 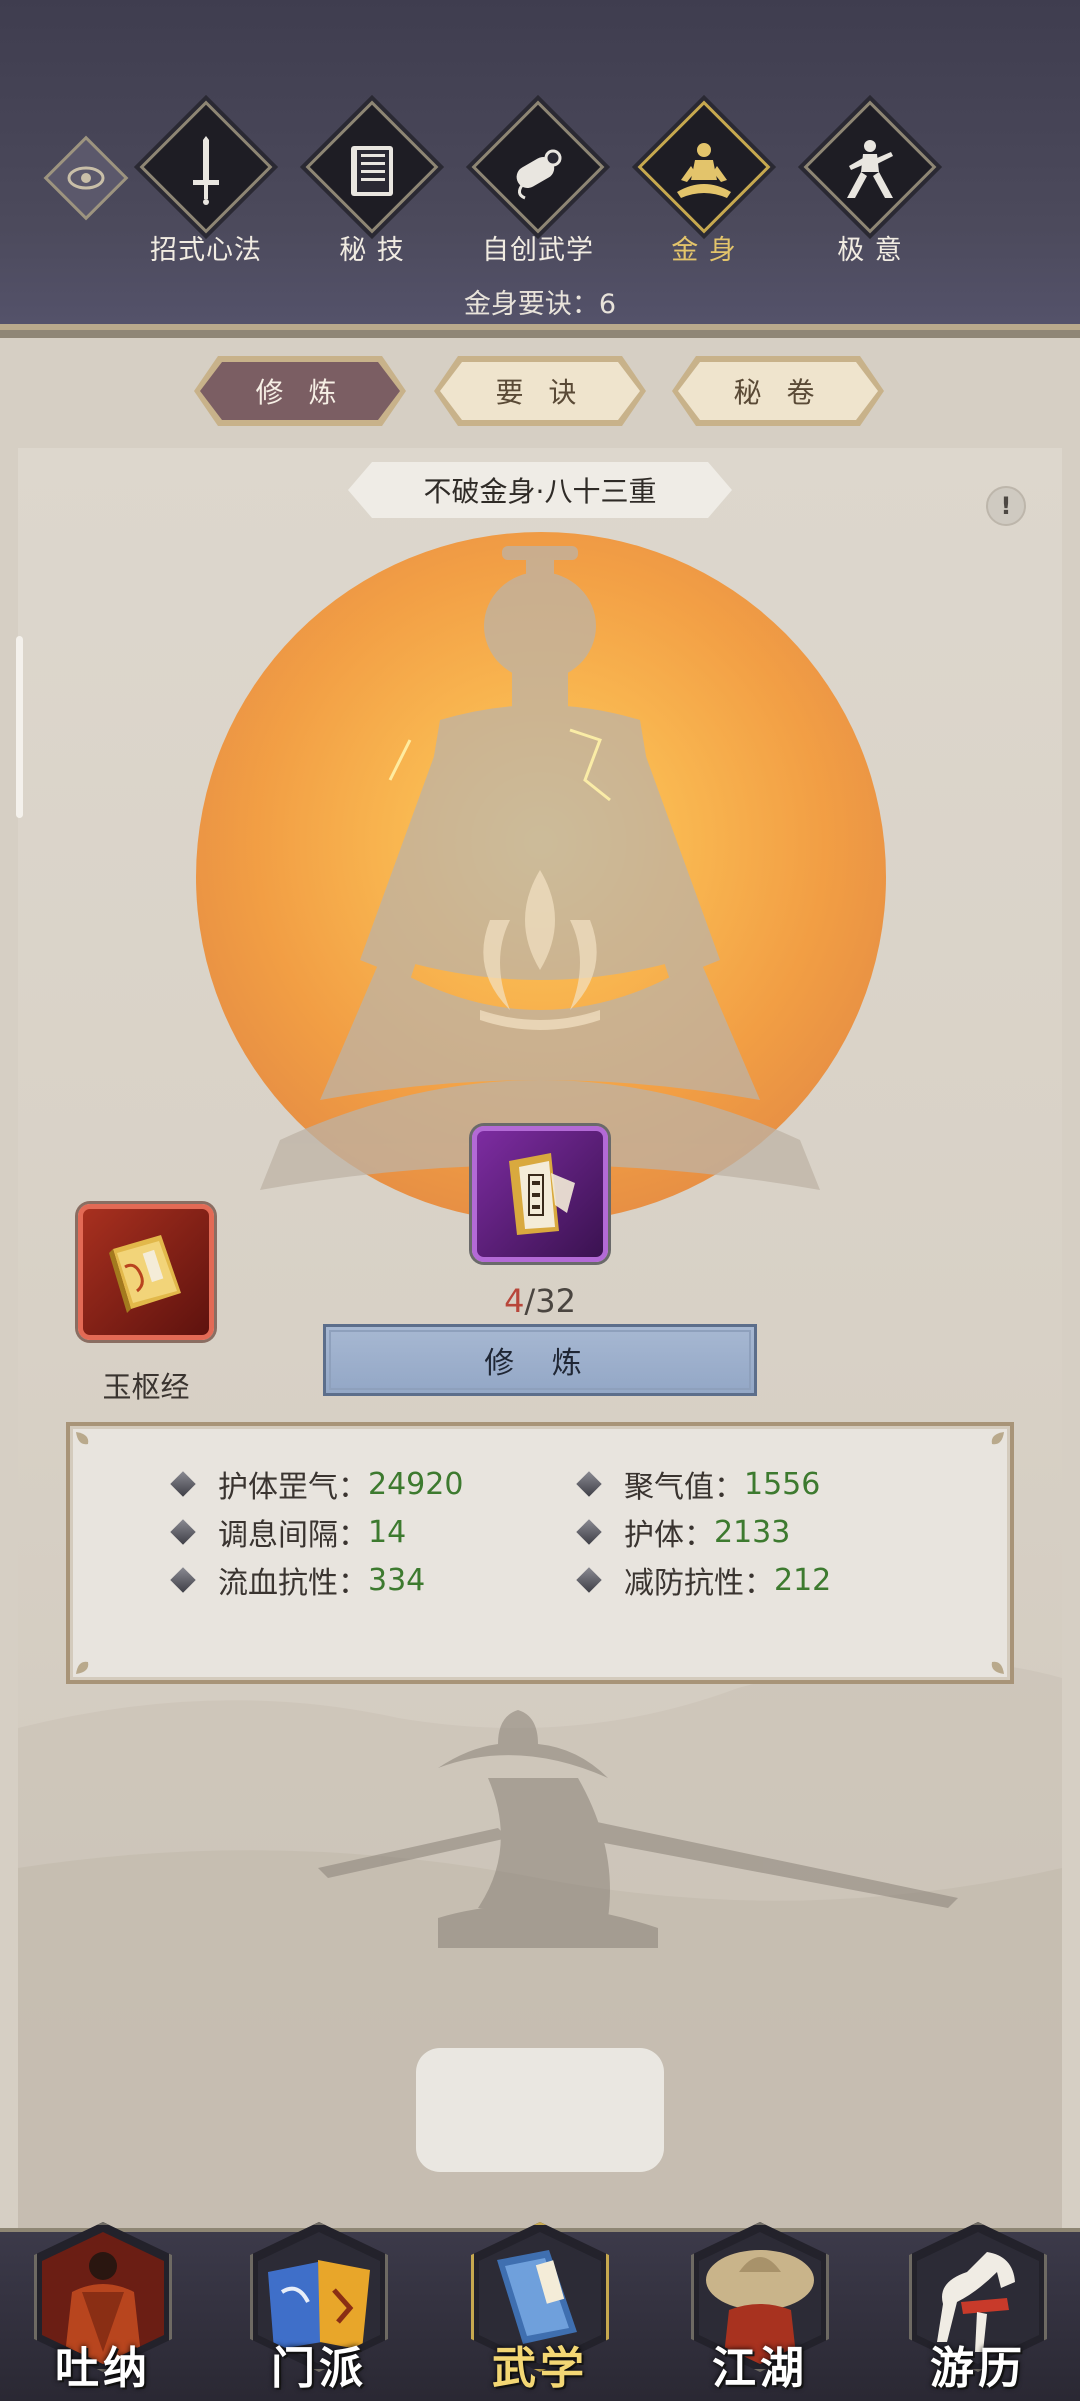 What do you see at coordinates (978, 2306) in the screenshot?
I see `nav-travel: 游历` at bounding box center [978, 2306].